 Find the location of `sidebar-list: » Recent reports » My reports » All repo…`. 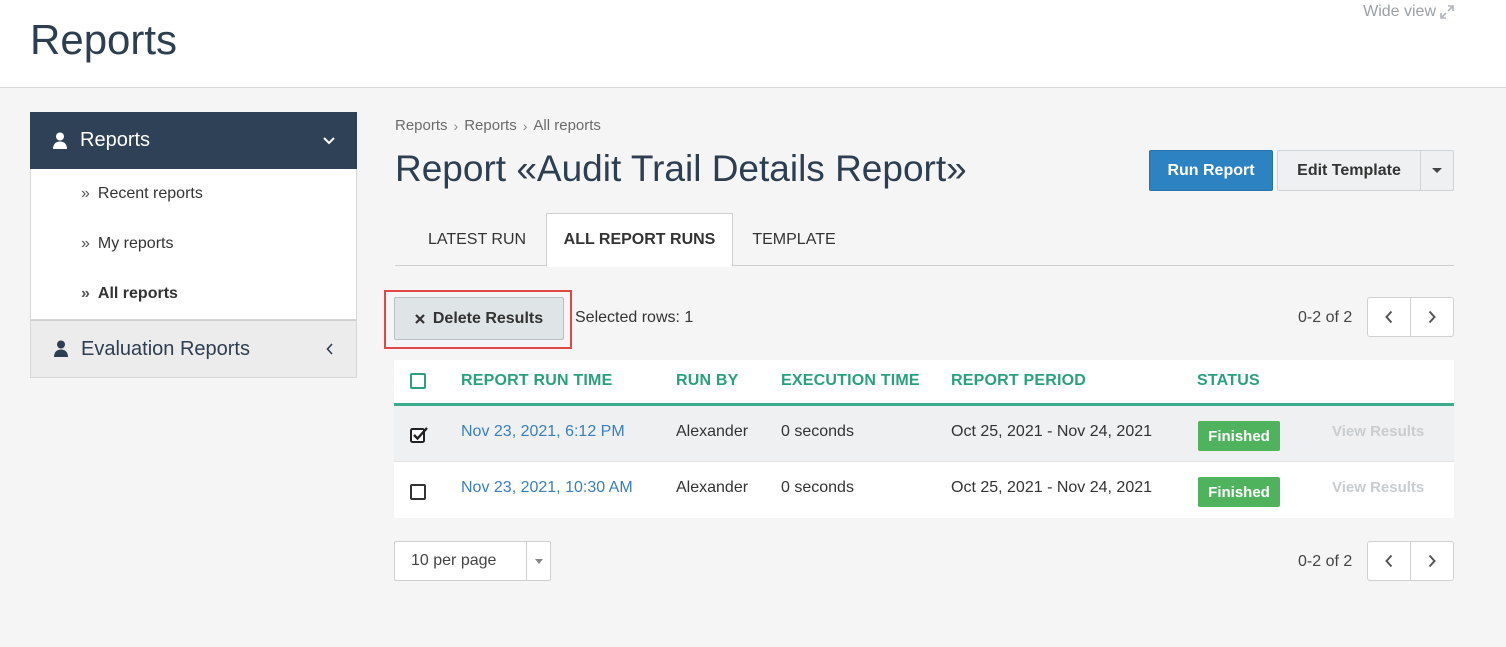

sidebar-list: » Recent reports » My reports » All repo… is located at coordinates (193, 244).